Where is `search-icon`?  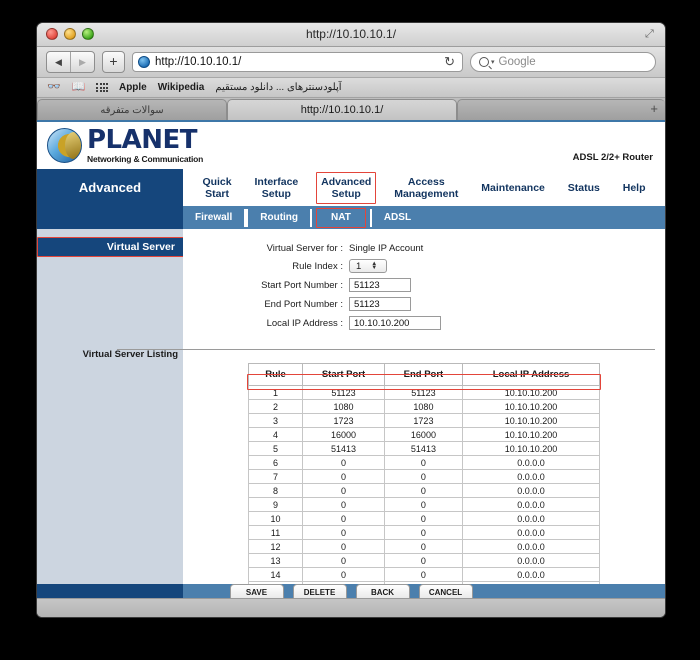 search-icon is located at coordinates (484, 62).